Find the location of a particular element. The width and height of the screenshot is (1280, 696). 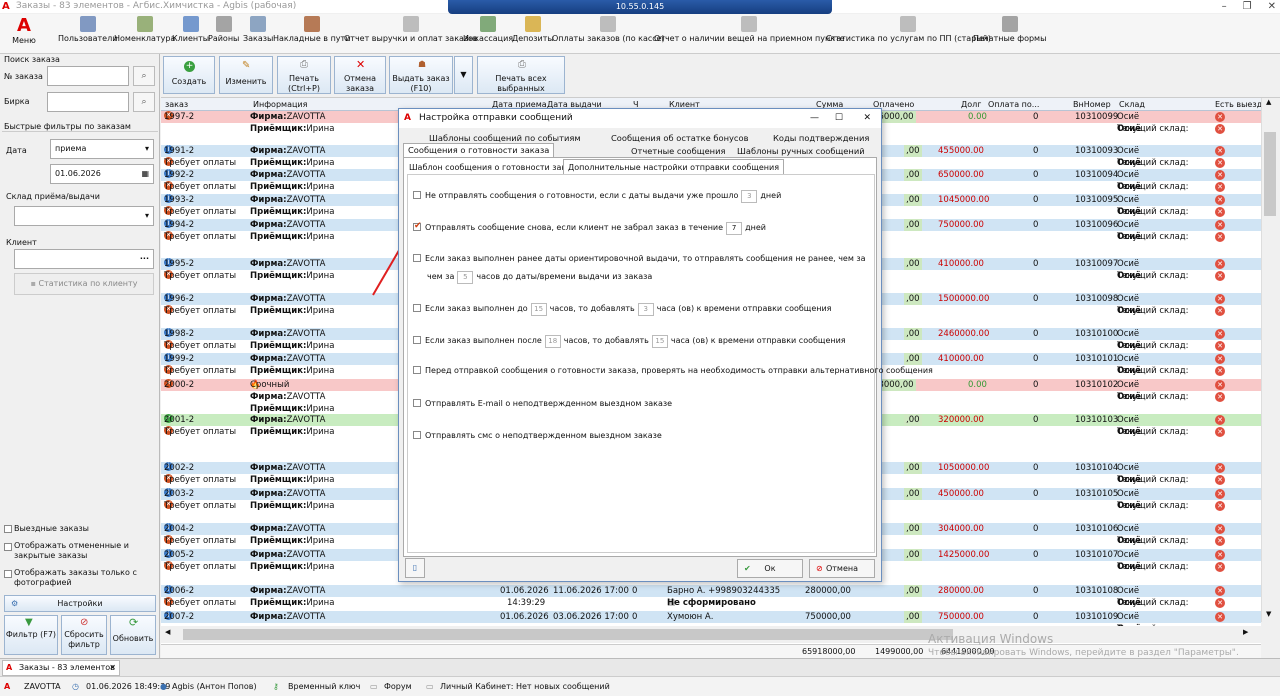

dialog-ok-button: ✔ Ок is located at coordinates (770, 568).